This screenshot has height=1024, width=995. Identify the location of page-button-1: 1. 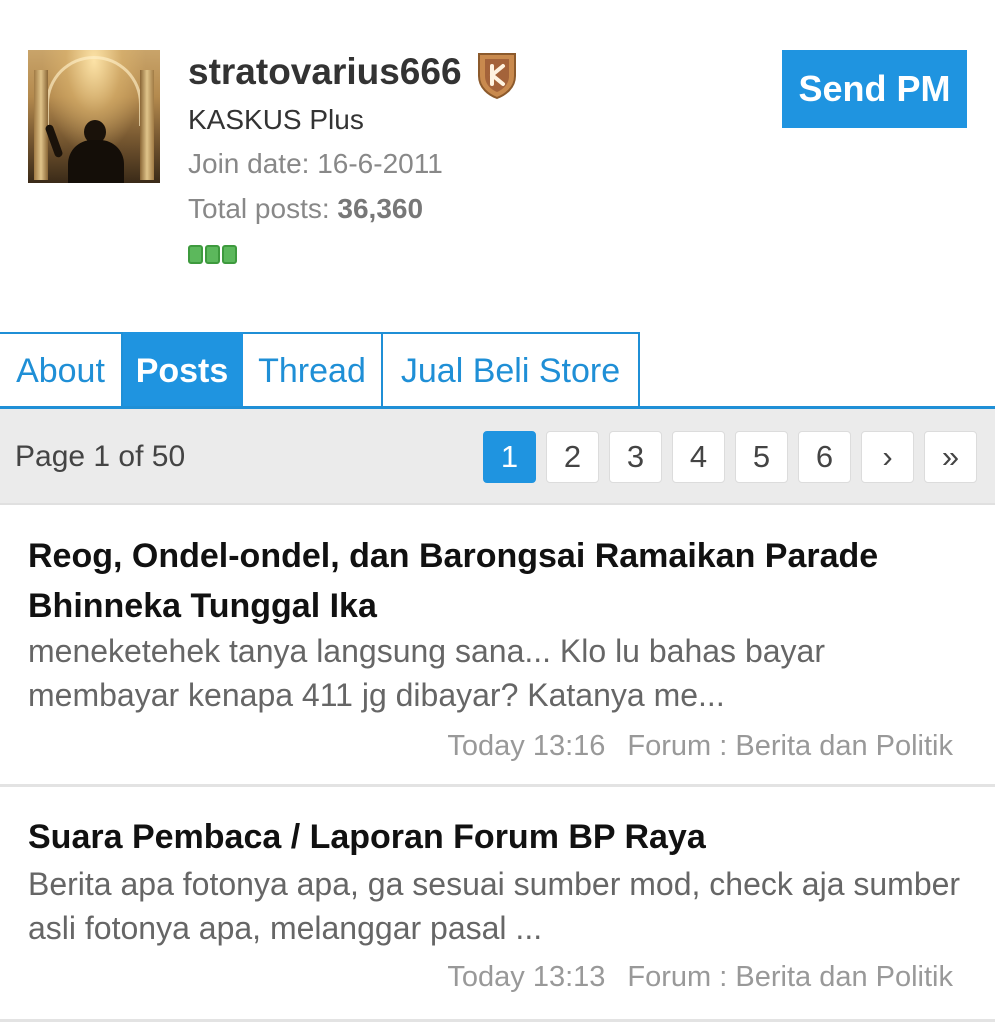
(509, 457).